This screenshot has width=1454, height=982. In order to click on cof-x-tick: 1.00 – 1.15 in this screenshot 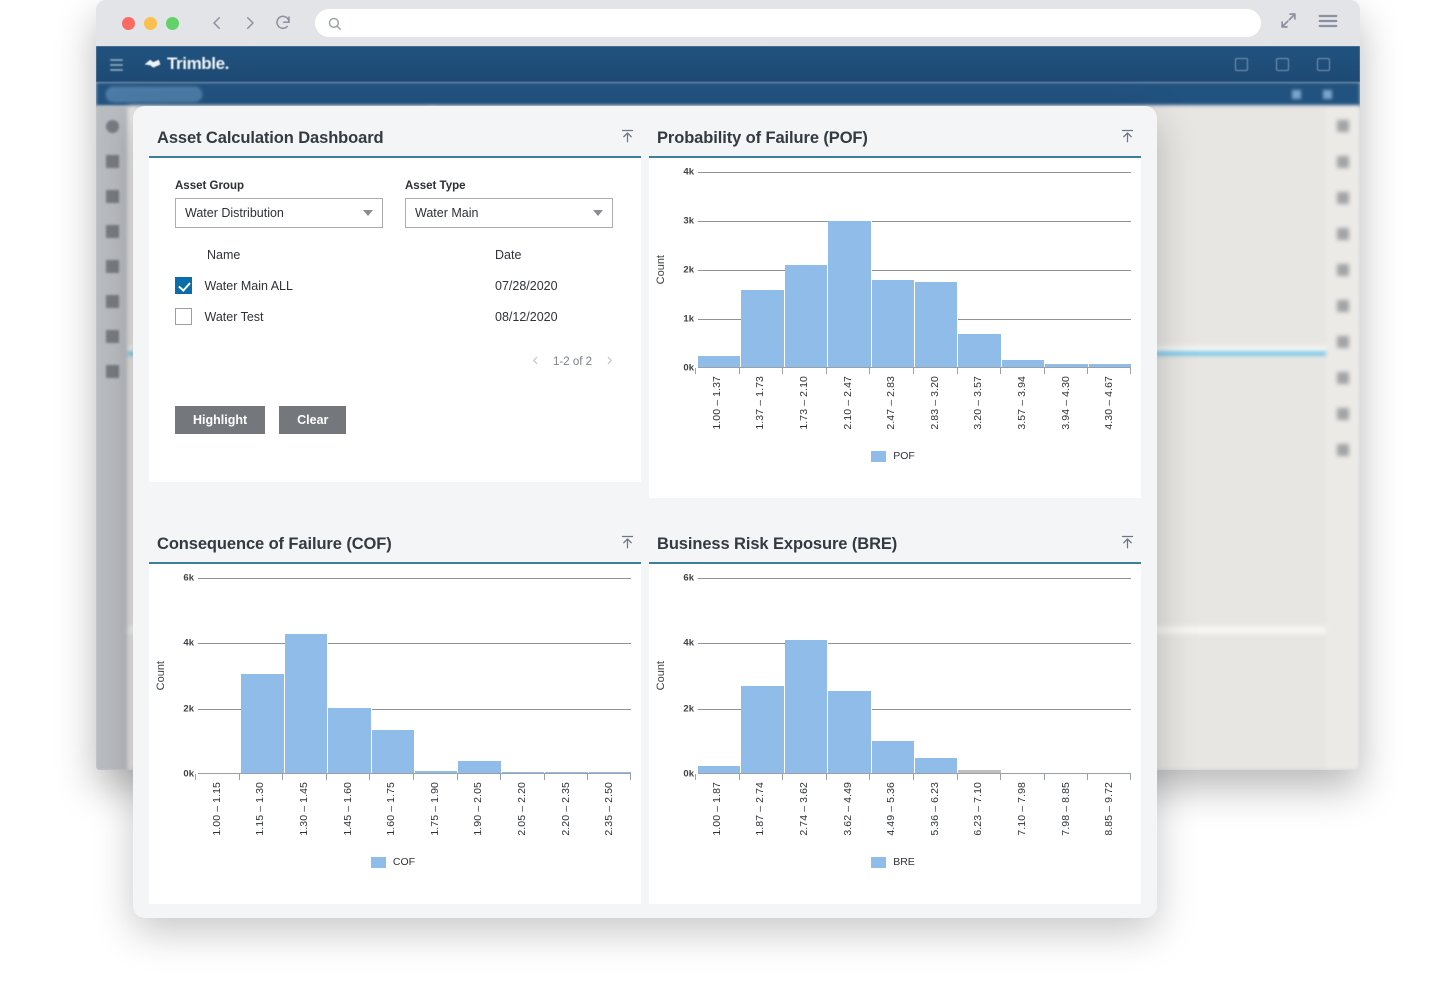, I will do `click(217, 811)`.